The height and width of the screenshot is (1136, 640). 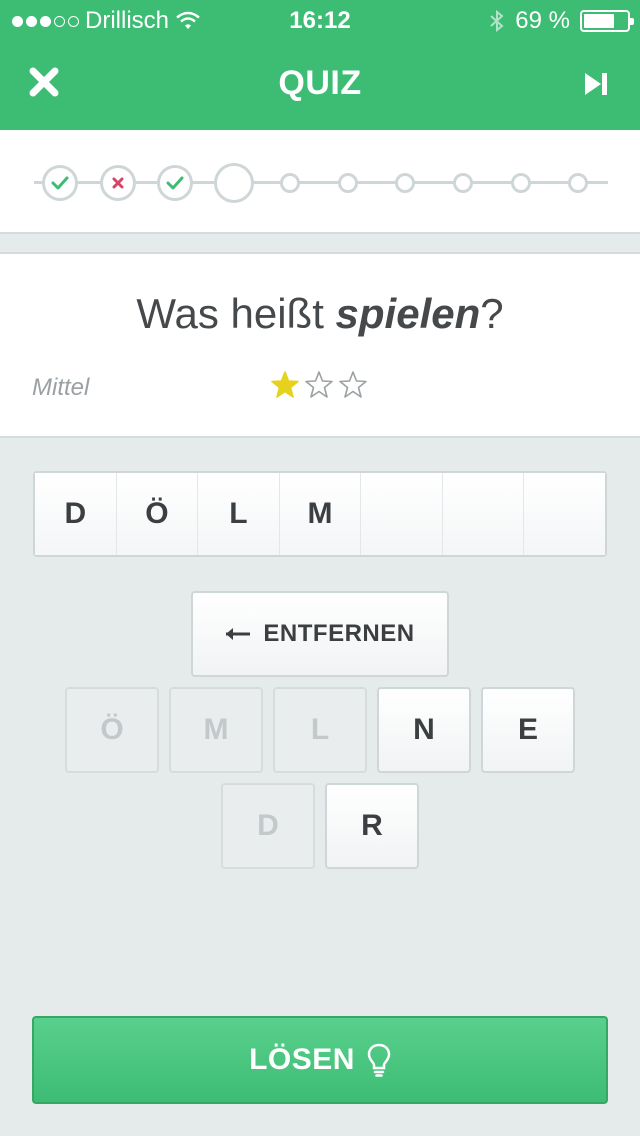 I want to click on page-title: QUIZ, so click(x=320, y=83).